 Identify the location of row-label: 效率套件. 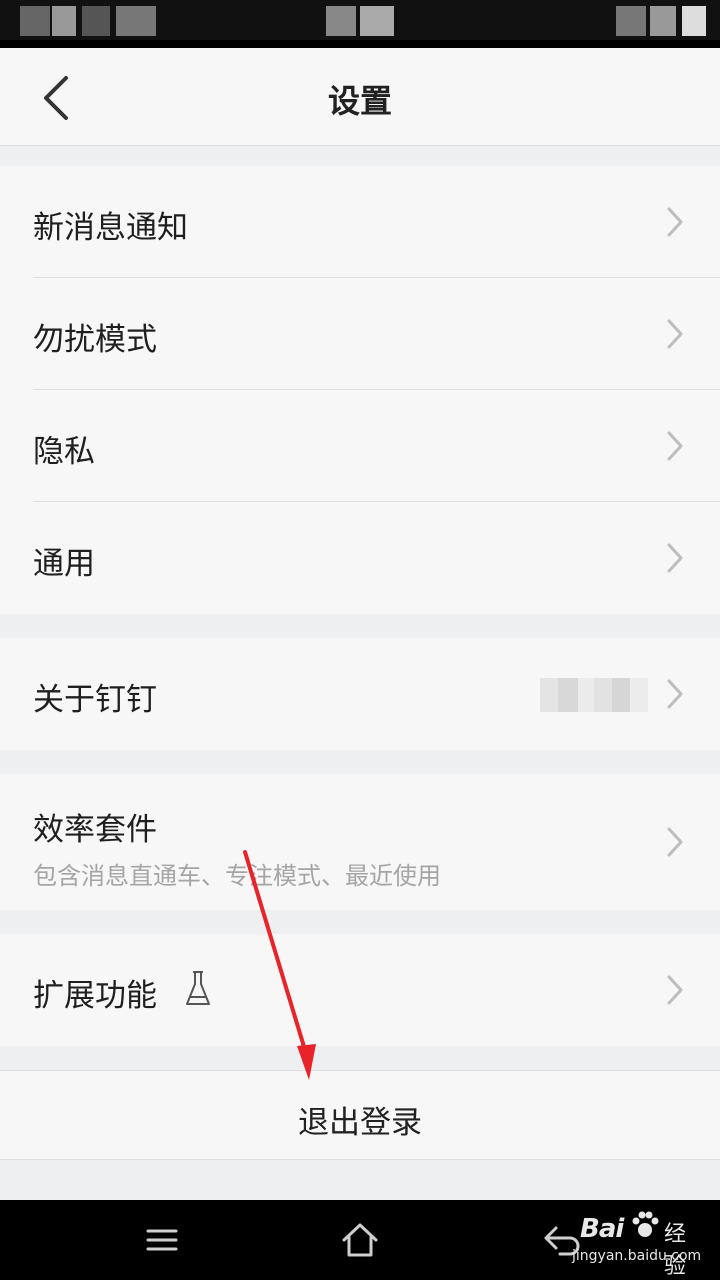
(95, 830).